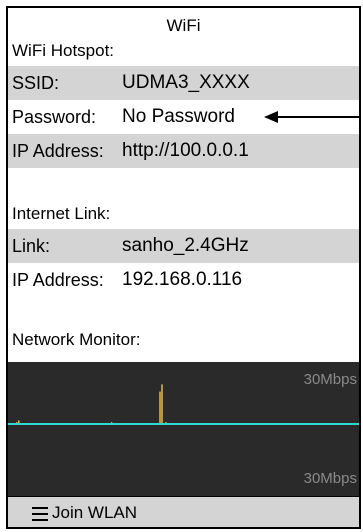 This screenshot has height=532, width=363. What do you see at coordinates (58, 151) in the screenshot?
I see `hotspot-ip-label: IP Address:` at bounding box center [58, 151].